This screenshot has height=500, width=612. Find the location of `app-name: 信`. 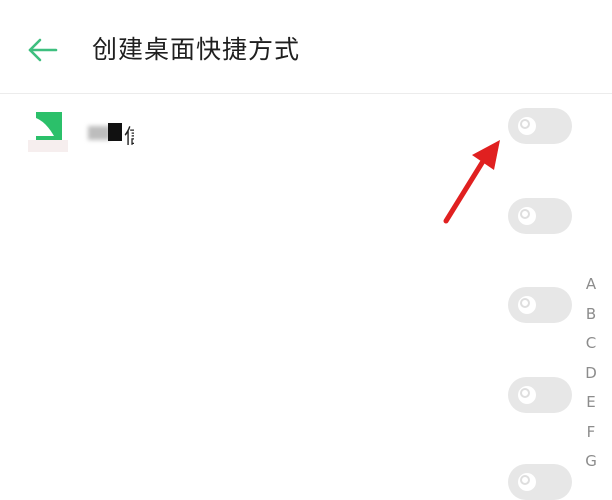

app-name: 信 is located at coordinates (128, 134).